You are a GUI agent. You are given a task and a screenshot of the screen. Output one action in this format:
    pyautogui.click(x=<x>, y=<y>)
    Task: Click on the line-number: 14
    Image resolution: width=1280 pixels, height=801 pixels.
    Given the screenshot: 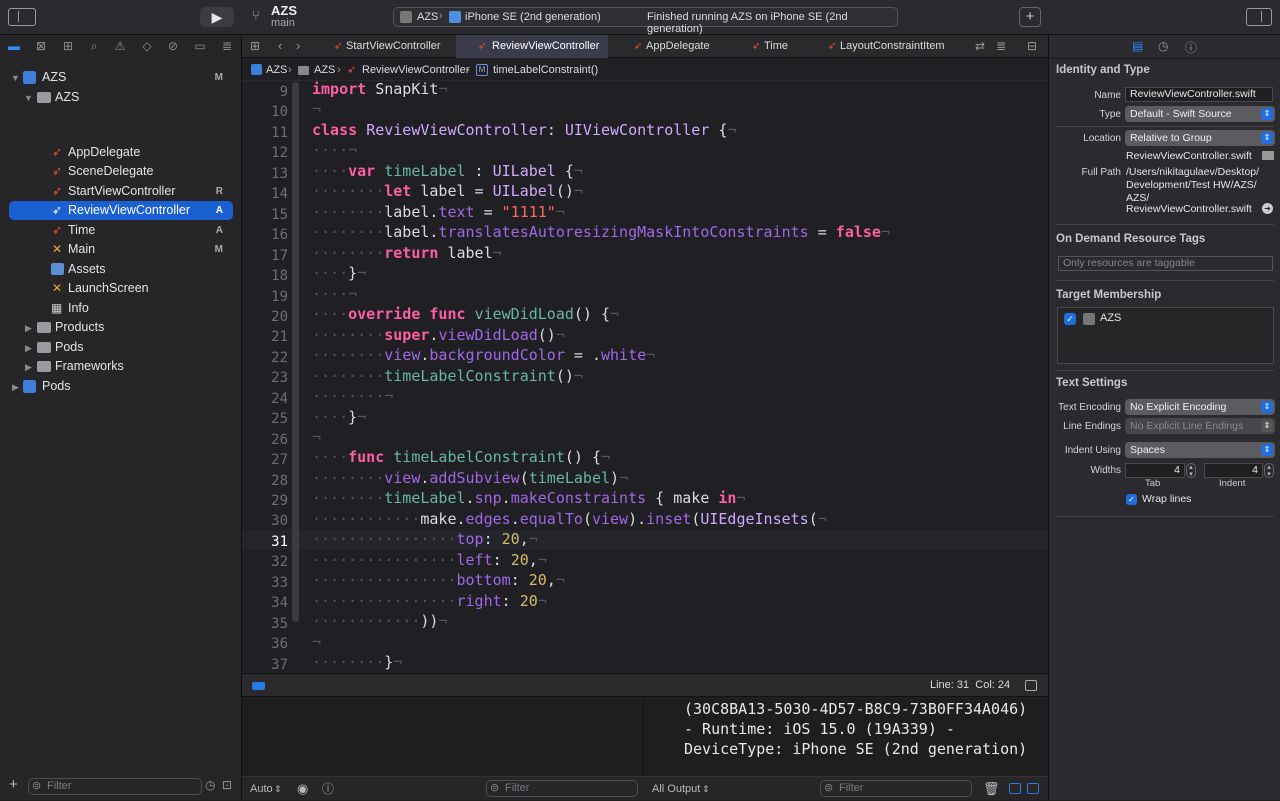 What is the action you would take?
    pyautogui.click(x=265, y=194)
    